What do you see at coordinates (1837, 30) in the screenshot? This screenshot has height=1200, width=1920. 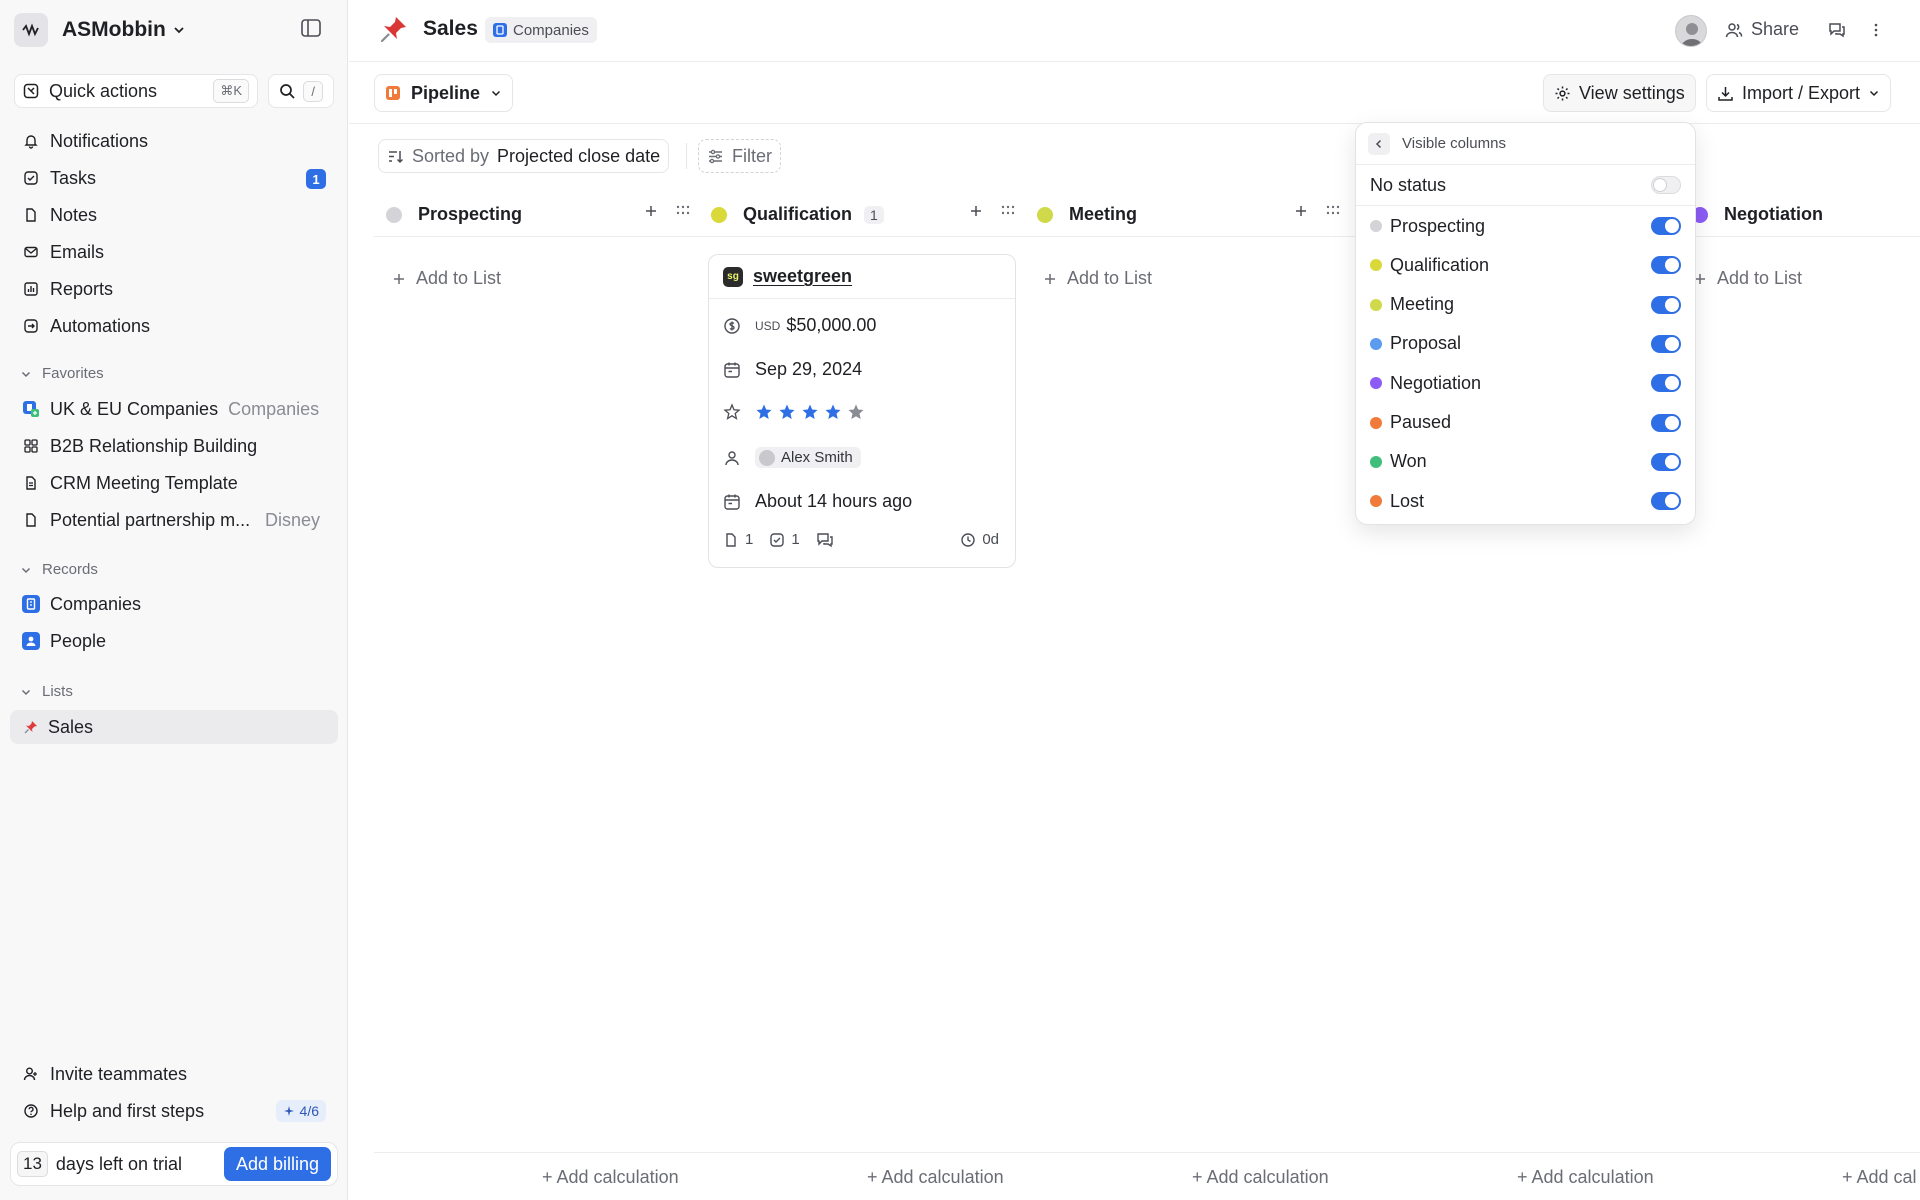 I see `comments-icon` at bounding box center [1837, 30].